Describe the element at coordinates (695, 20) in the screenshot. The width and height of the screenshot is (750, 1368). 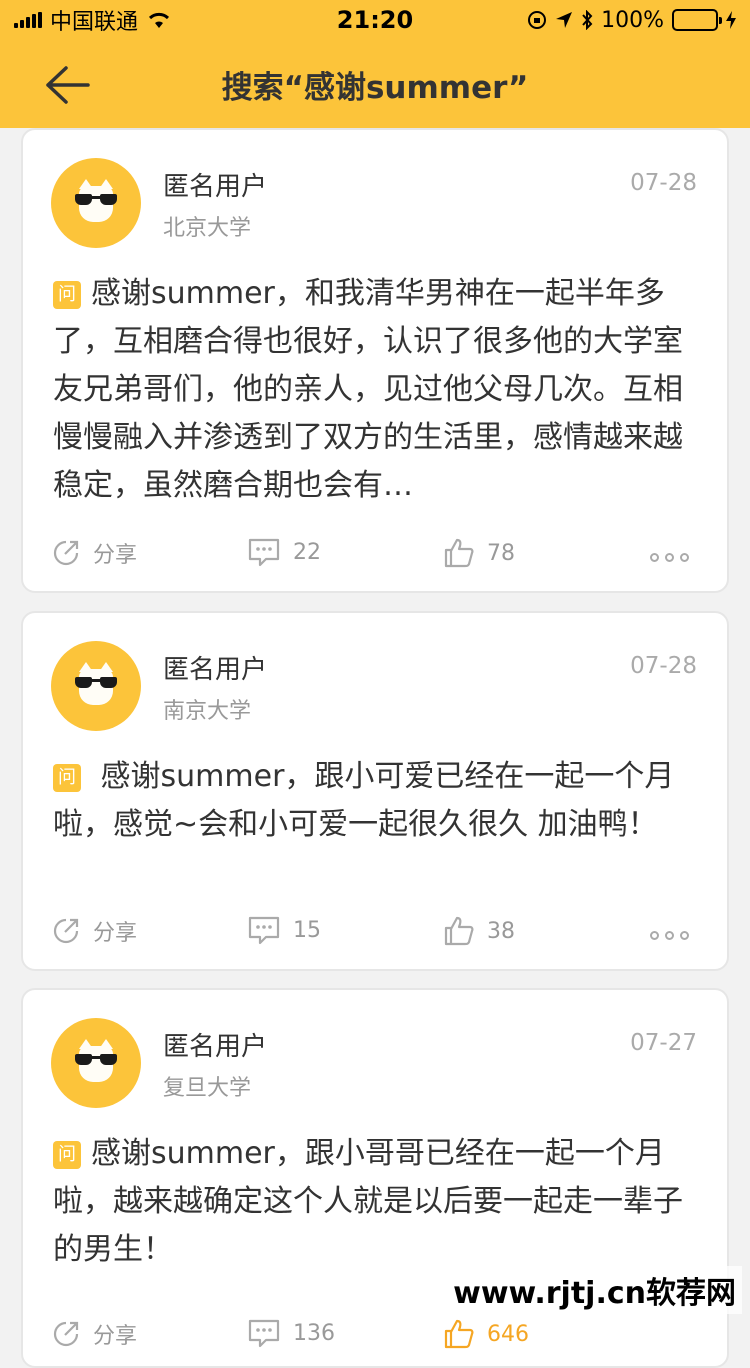
I see `battery-icon` at that location.